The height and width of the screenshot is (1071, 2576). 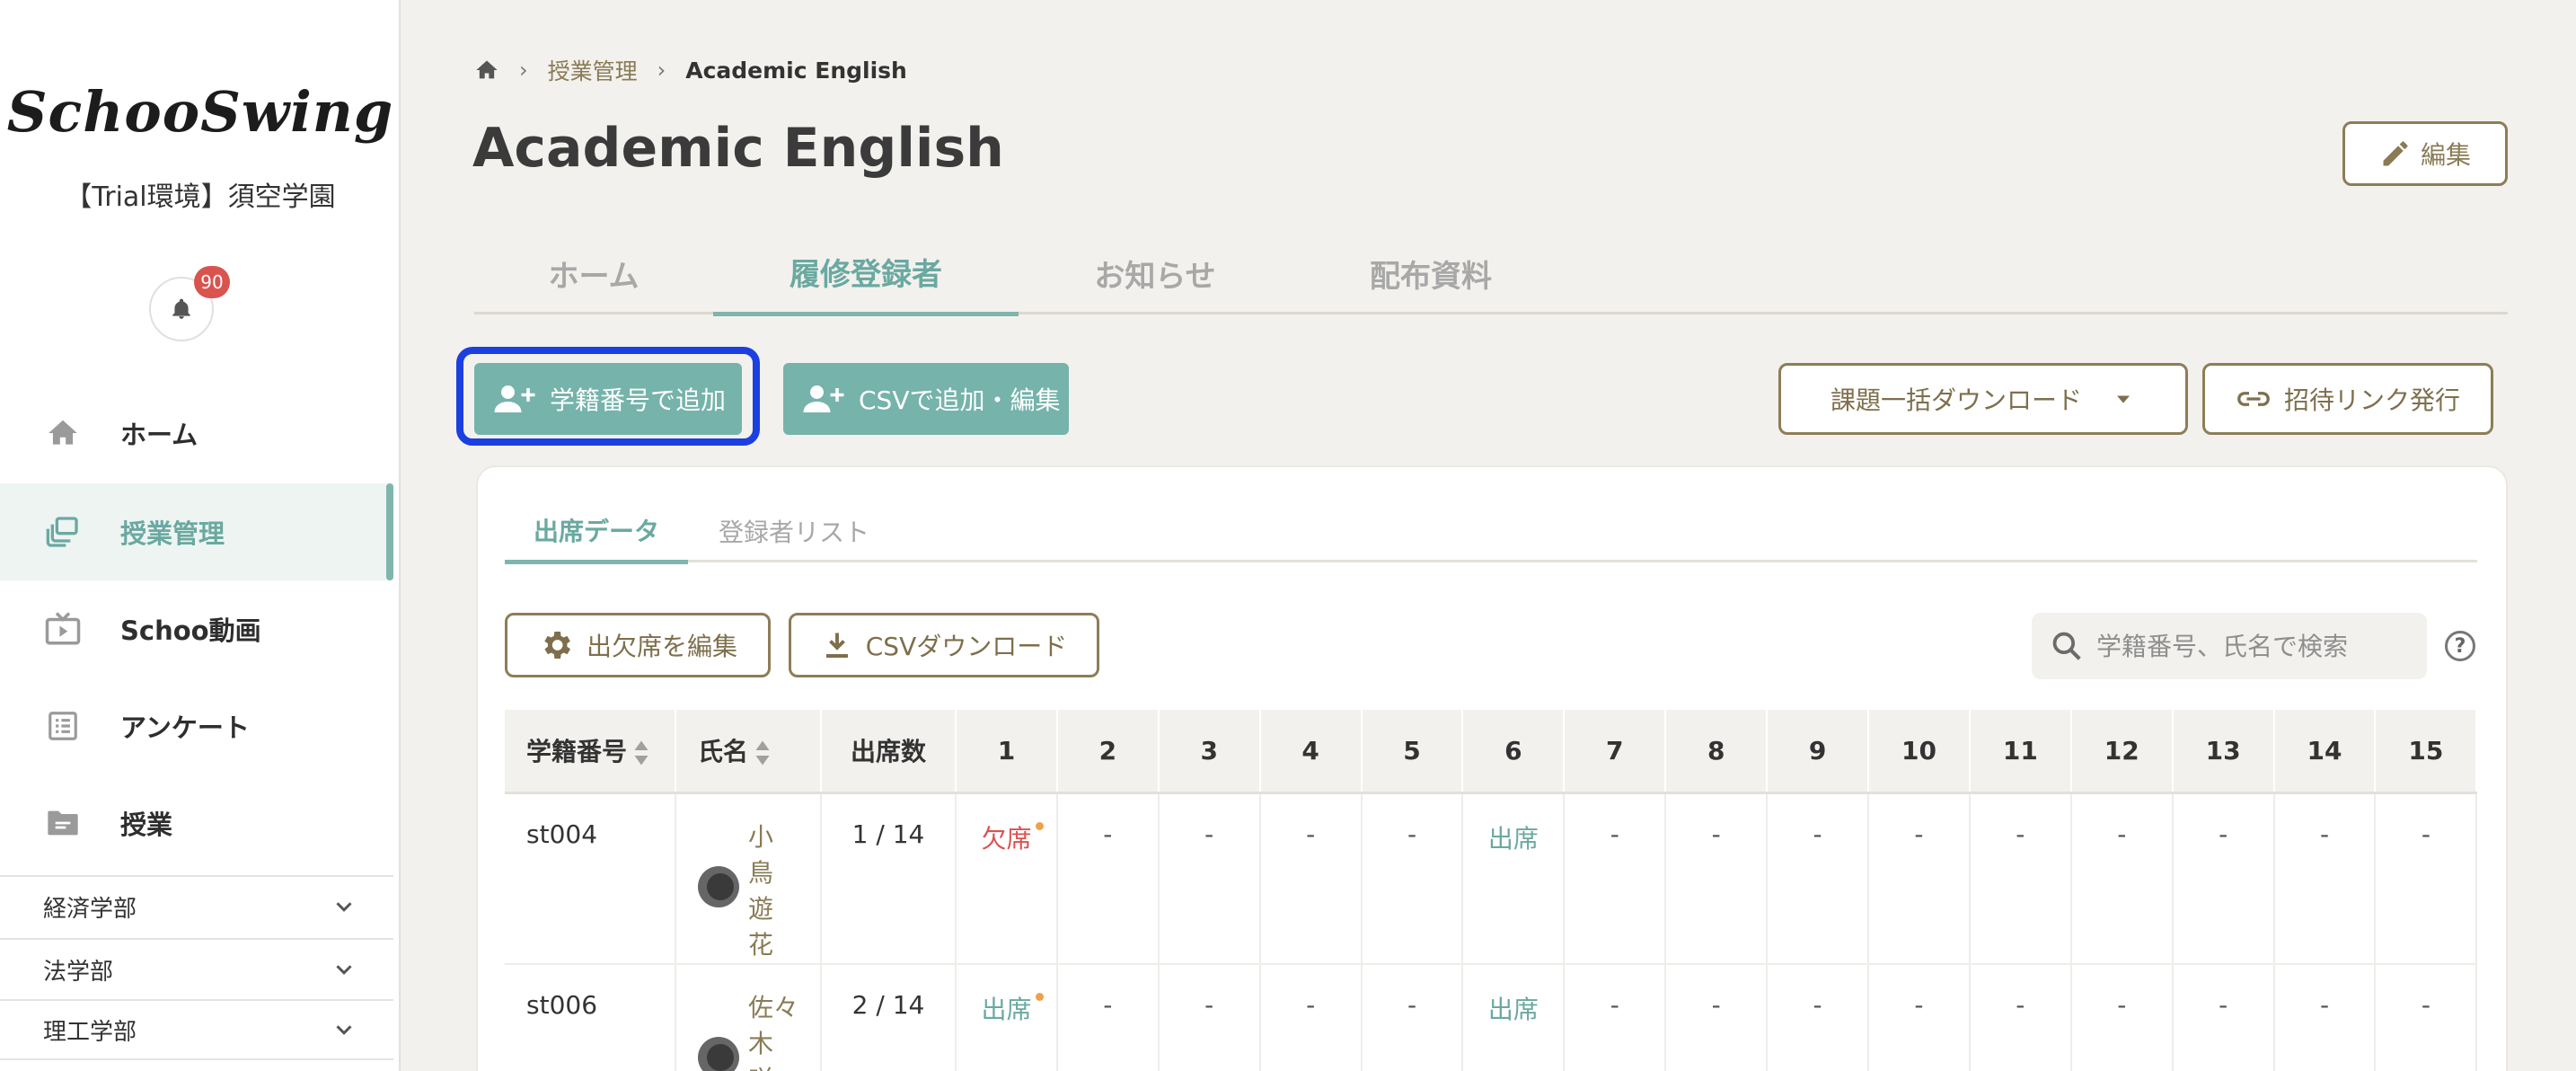 I want to click on tab-home: ホーム, so click(x=593, y=273).